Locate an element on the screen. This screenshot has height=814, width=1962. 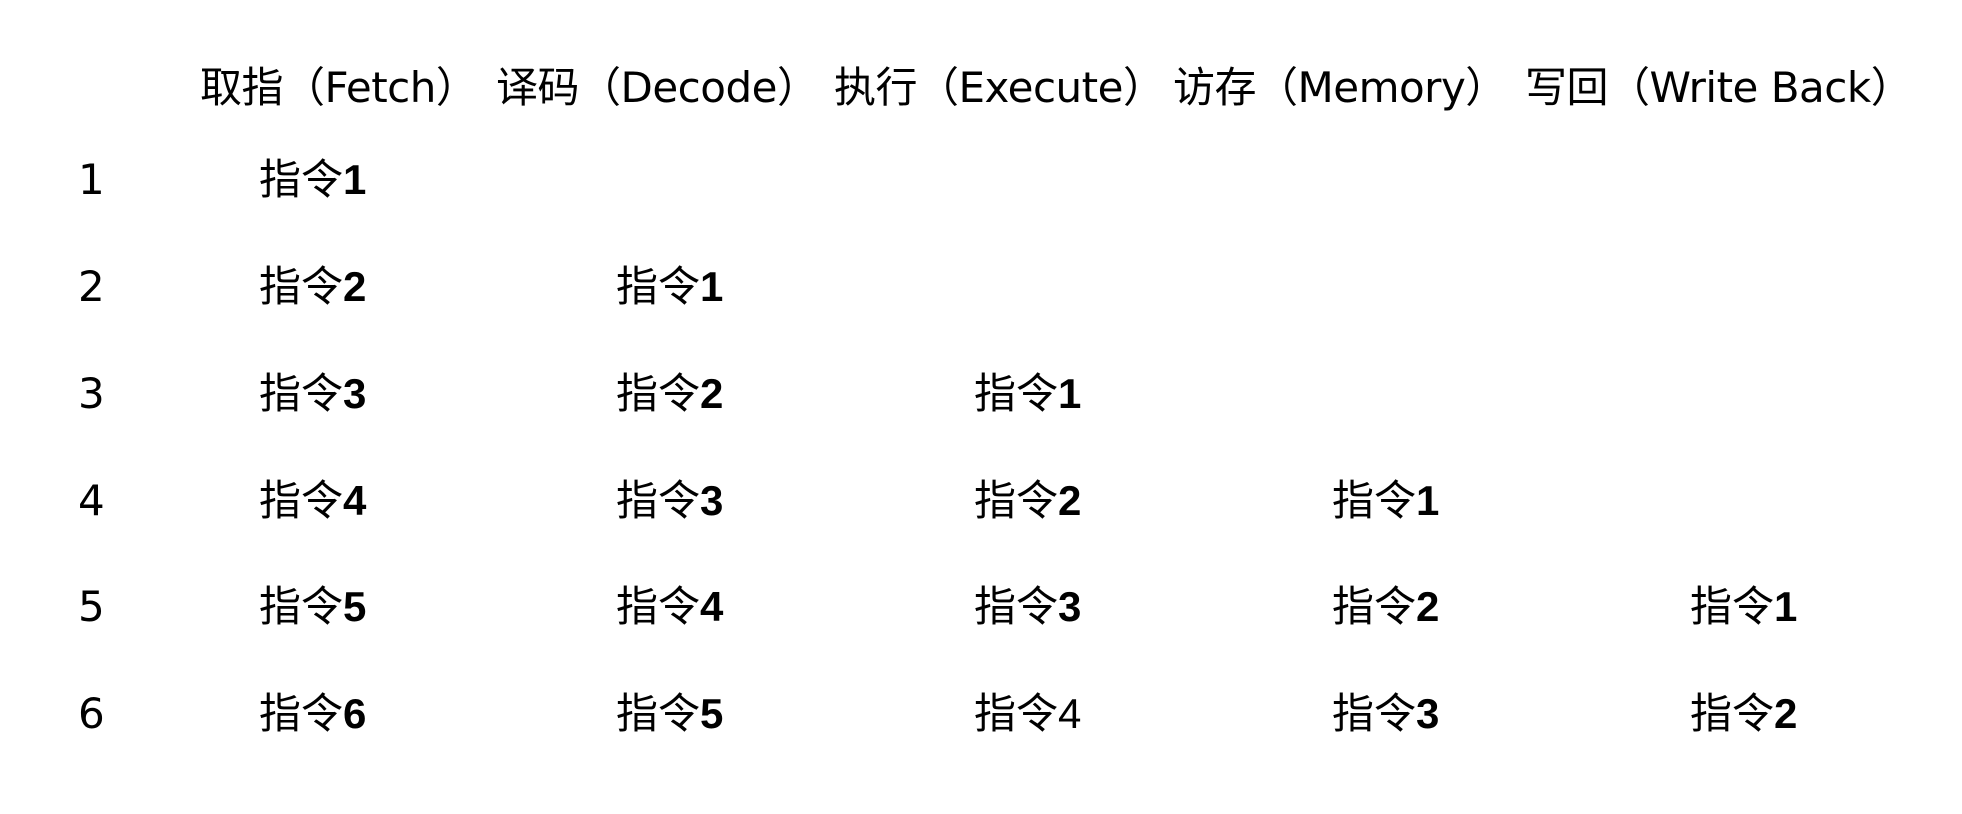
cycle-number: 4 is located at coordinates (91, 500).